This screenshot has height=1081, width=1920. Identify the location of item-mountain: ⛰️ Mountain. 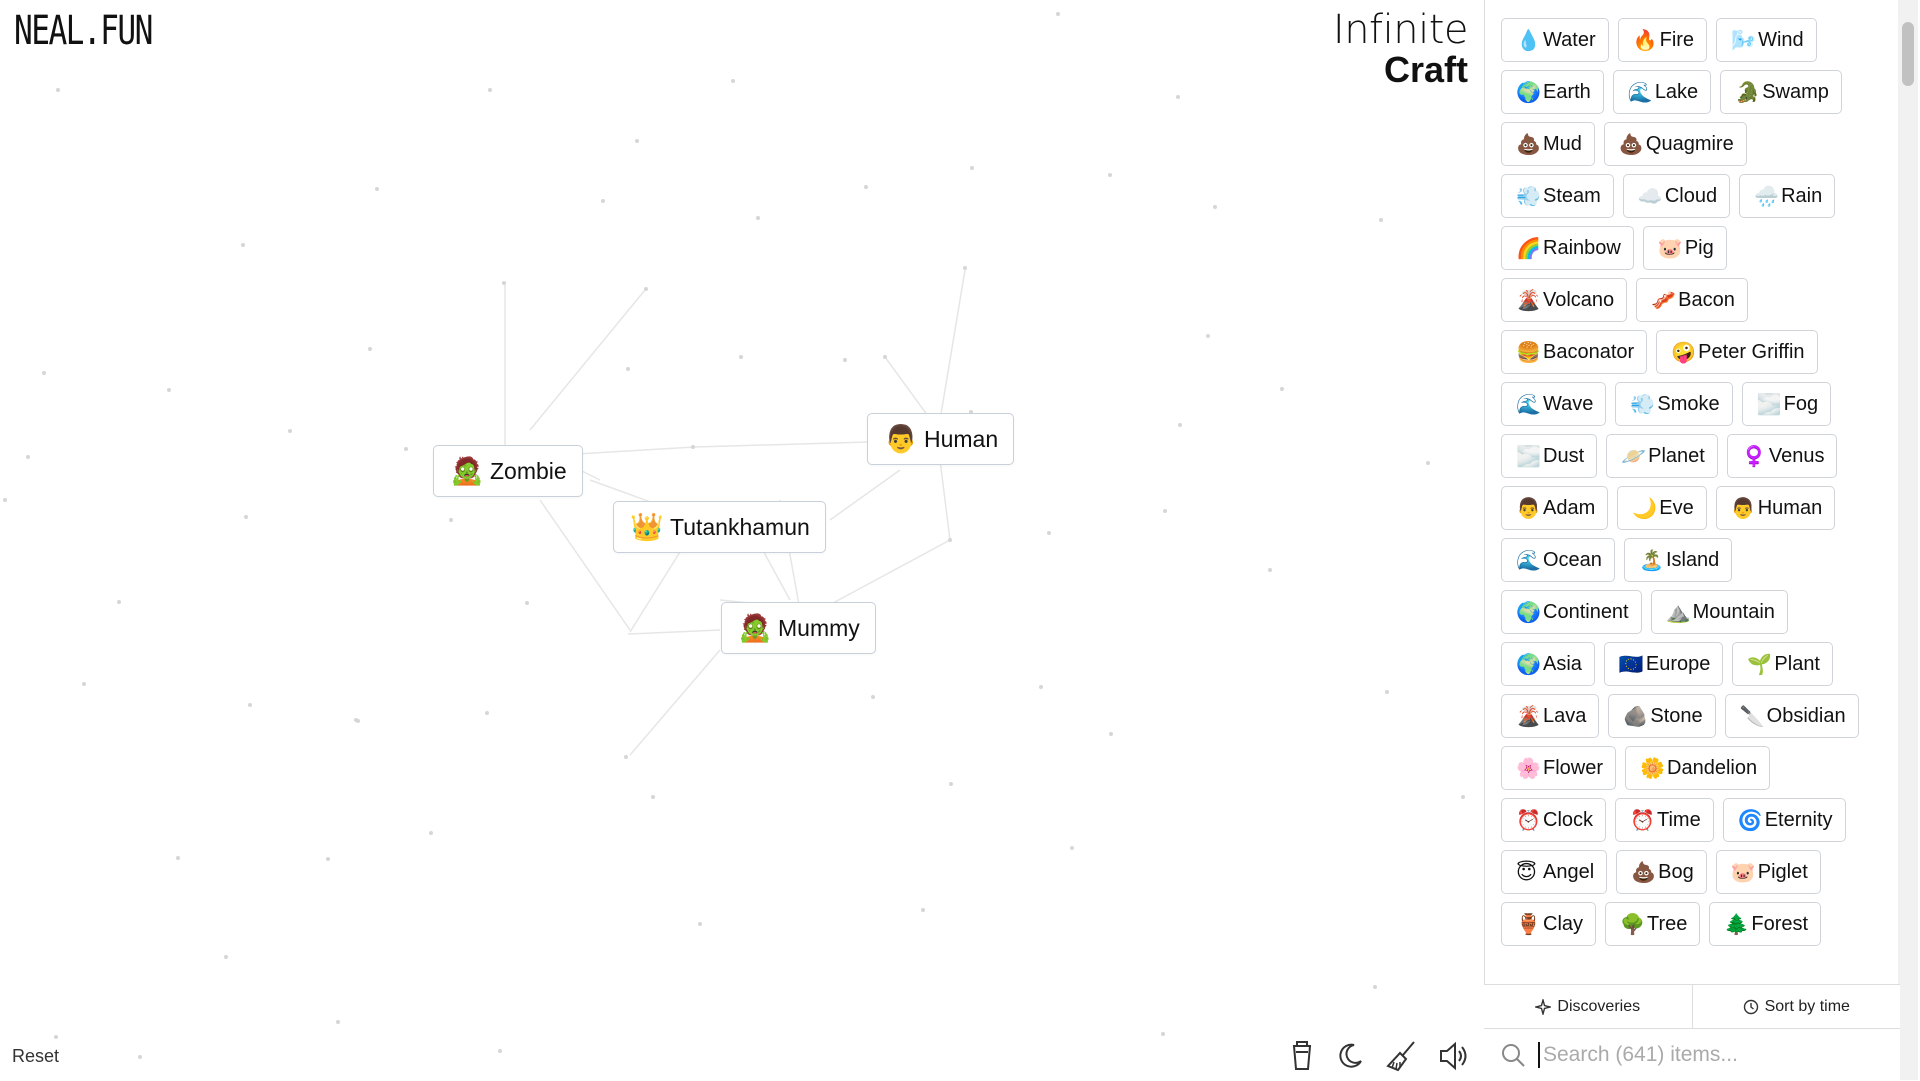
(1719, 612).